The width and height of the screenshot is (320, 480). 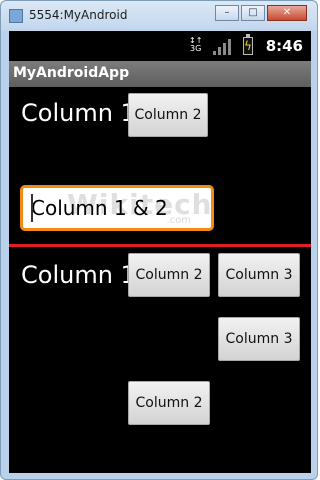 What do you see at coordinates (223, 47) in the screenshot?
I see `signal-icon` at bounding box center [223, 47].